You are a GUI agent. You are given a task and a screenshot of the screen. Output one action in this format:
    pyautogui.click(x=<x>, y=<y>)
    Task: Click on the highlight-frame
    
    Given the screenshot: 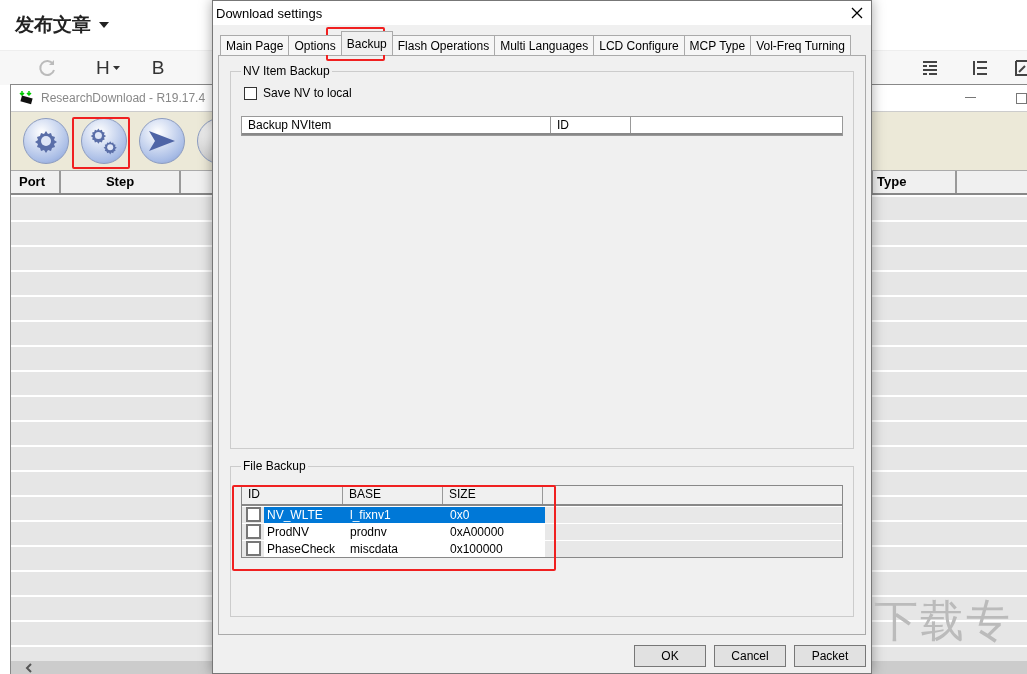 What is the action you would take?
    pyautogui.click(x=101, y=143)
    